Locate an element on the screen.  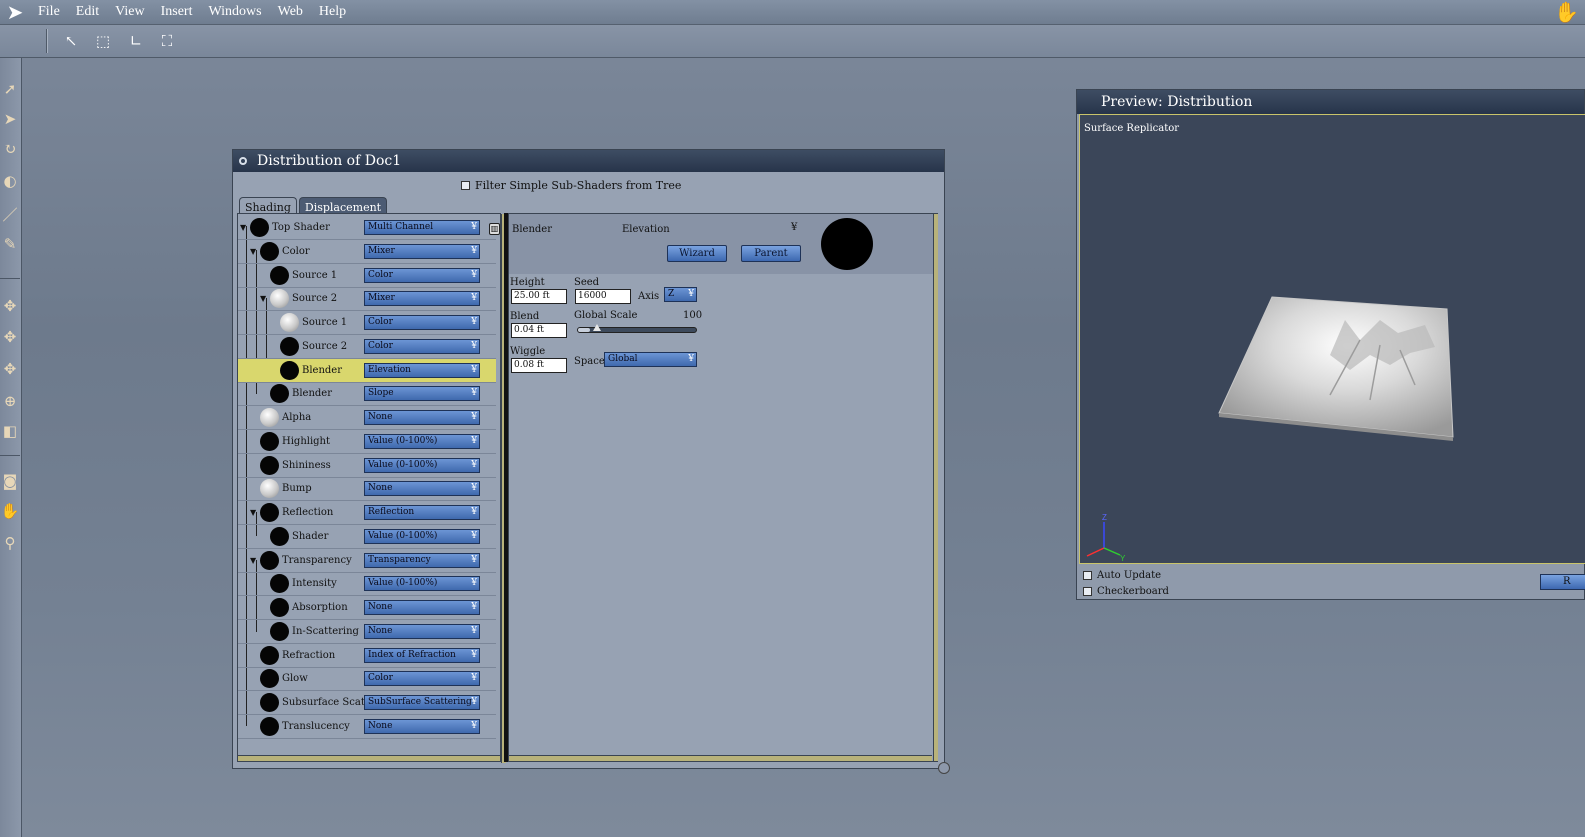
tree-row: Refraction Index of Refraction ¥ is located at coordinates (367, 656).